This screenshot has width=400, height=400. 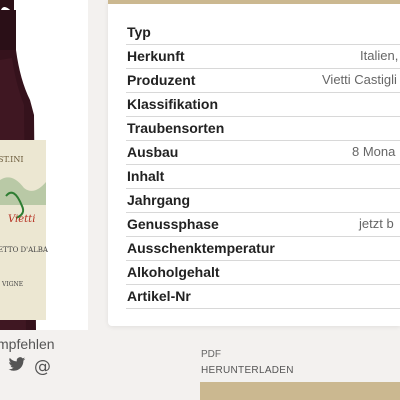 I want to click on detail-row-typ: Typ, so click(x=263, y=33).